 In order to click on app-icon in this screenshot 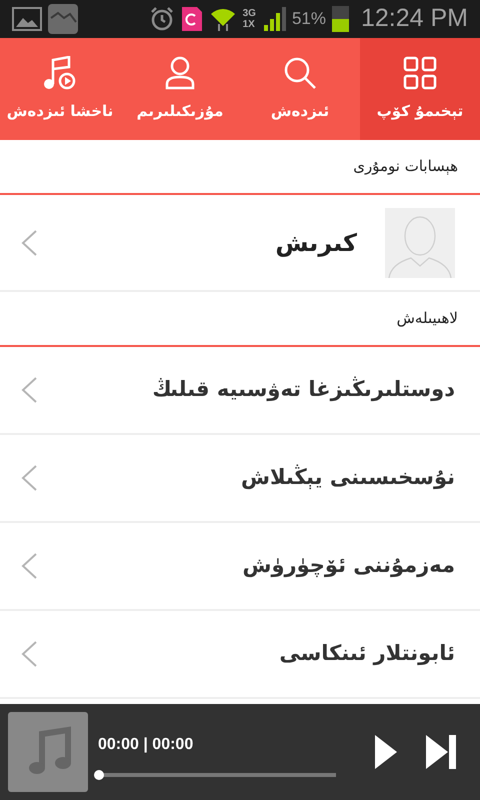, I will do `click(191, 19)`.